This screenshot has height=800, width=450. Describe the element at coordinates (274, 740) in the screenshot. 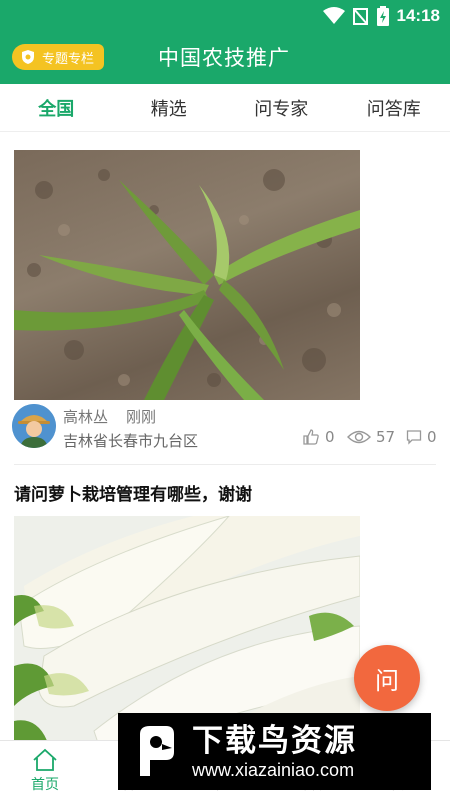

I see `watermark-title: 下载鸟资源` at that location.